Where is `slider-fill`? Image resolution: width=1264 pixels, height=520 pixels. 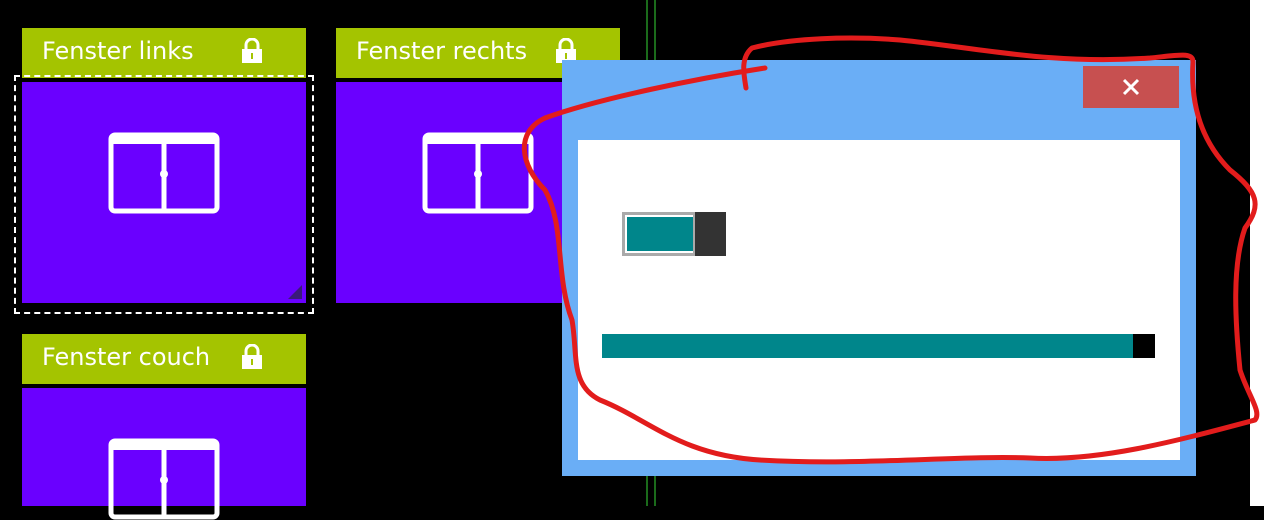
slider-fill is located at coordinates (867, 346).